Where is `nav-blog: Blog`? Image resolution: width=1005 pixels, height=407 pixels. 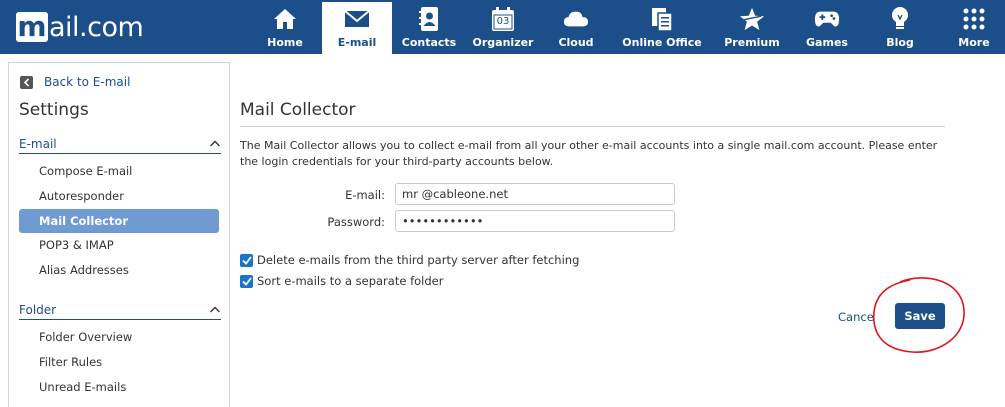
nav-blog: Blog is located at coordinates (900, 27).